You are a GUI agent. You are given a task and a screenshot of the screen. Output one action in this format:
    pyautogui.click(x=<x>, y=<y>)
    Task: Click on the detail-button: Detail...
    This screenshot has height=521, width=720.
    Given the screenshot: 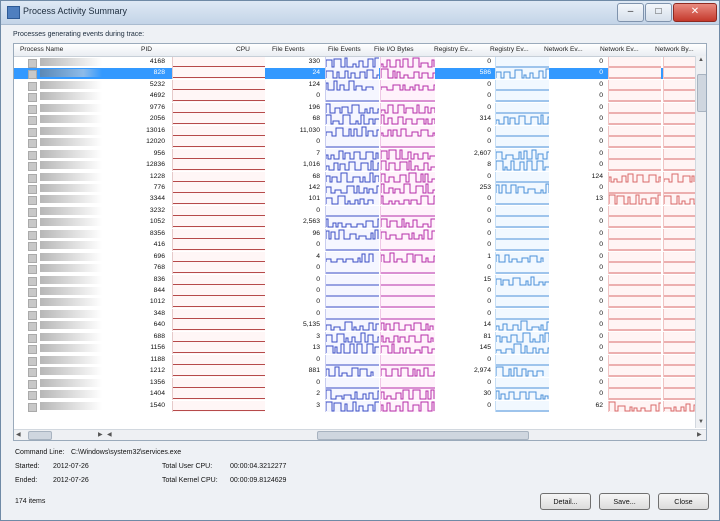 What is the action you would take?
    pyautogui.click(x=565, y=501)
    